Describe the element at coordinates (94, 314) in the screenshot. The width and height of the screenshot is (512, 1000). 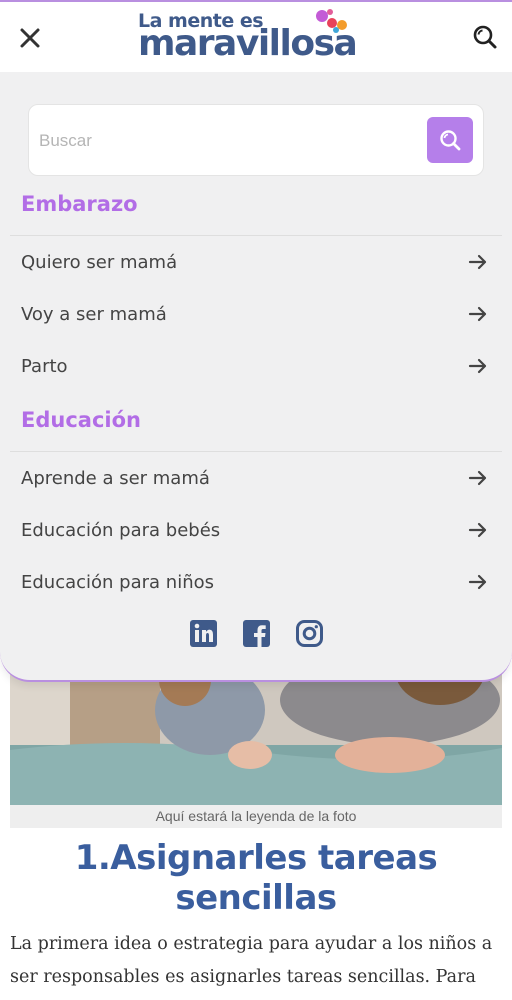
I see `menu-item-label: Voy a ser mamá` at that location.